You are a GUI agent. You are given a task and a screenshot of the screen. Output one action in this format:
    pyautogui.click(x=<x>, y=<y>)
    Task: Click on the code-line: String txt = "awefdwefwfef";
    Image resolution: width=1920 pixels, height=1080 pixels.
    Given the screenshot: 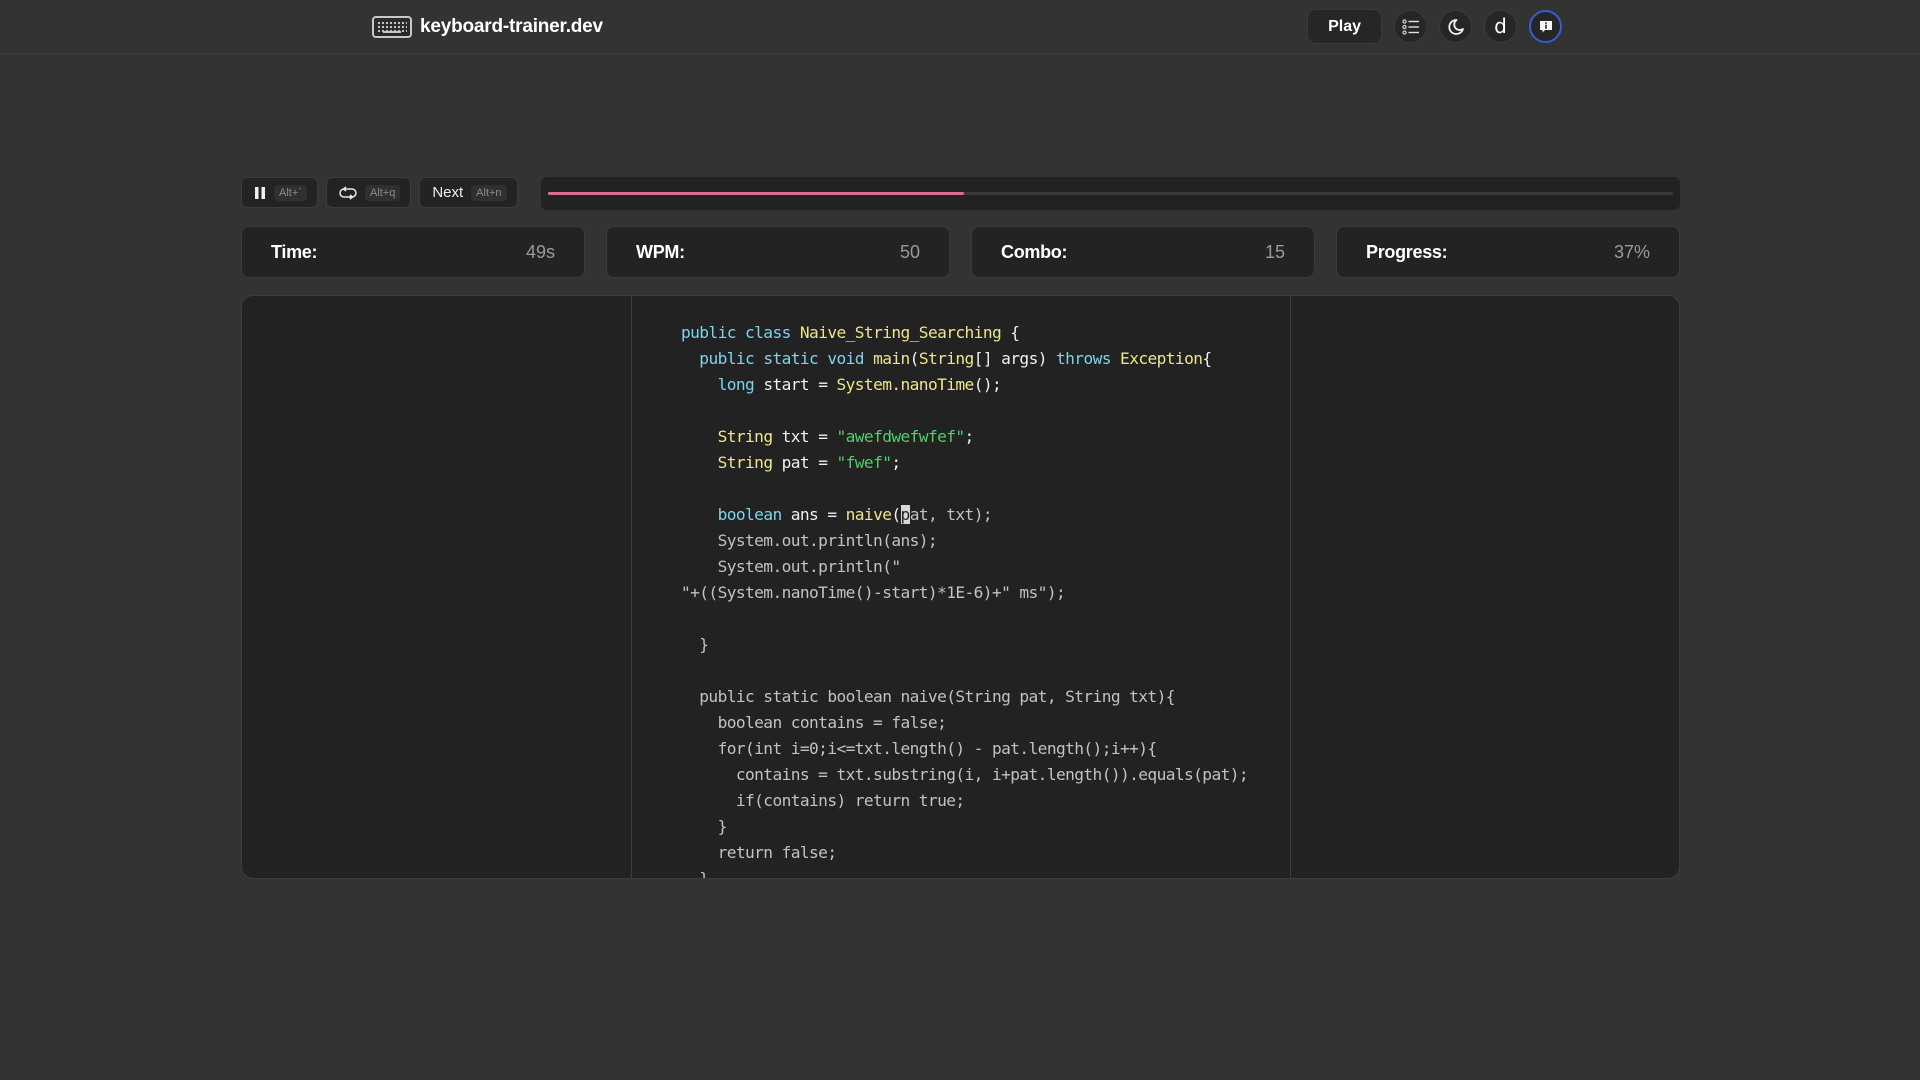 What is the action you would take?
    pyautogui.click(x=964, y=437)
    